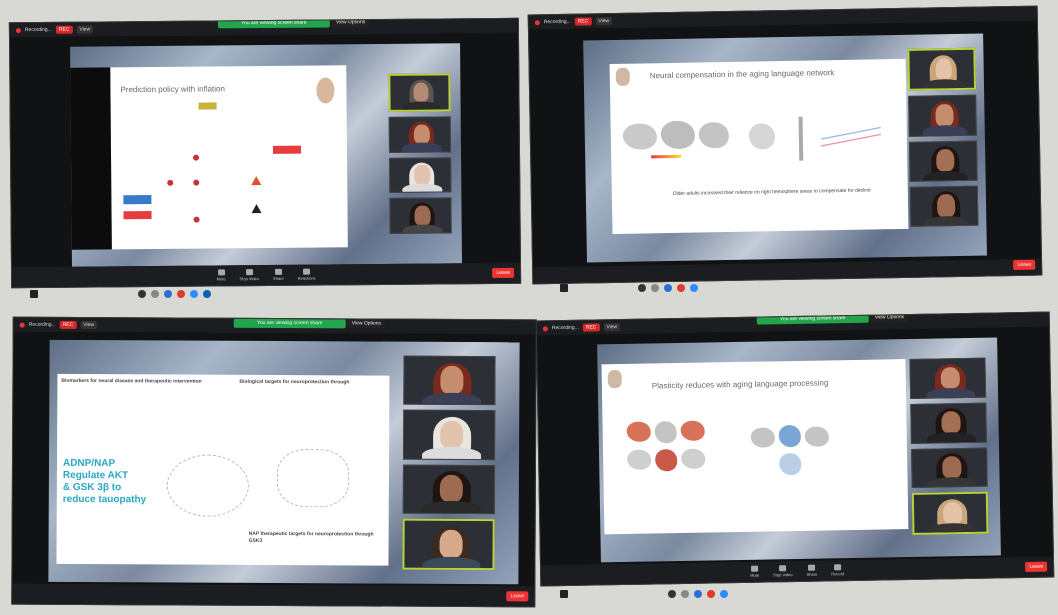  I want to click on slide-box-yellow, so click(207, 106).